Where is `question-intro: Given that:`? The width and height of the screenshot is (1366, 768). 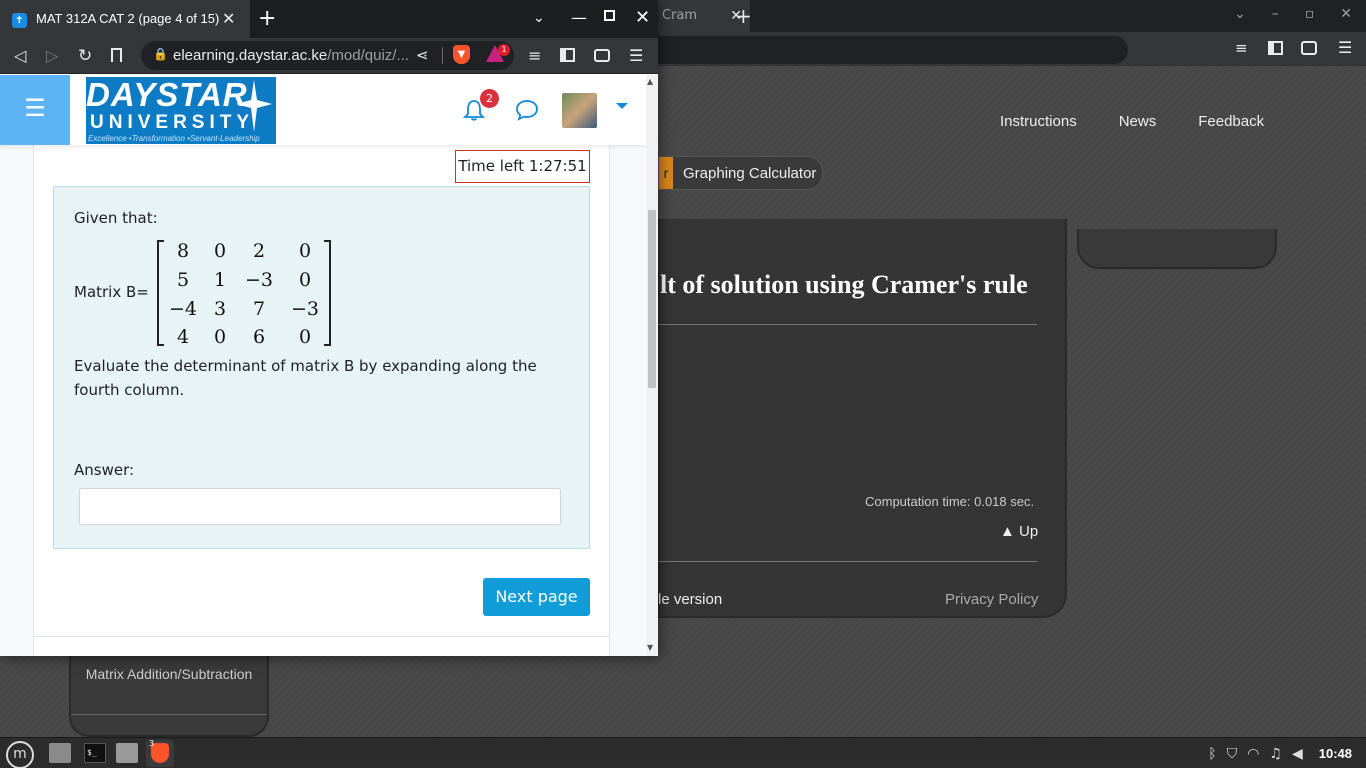
question-intro: Given that: is located at coordinates (116, 218).